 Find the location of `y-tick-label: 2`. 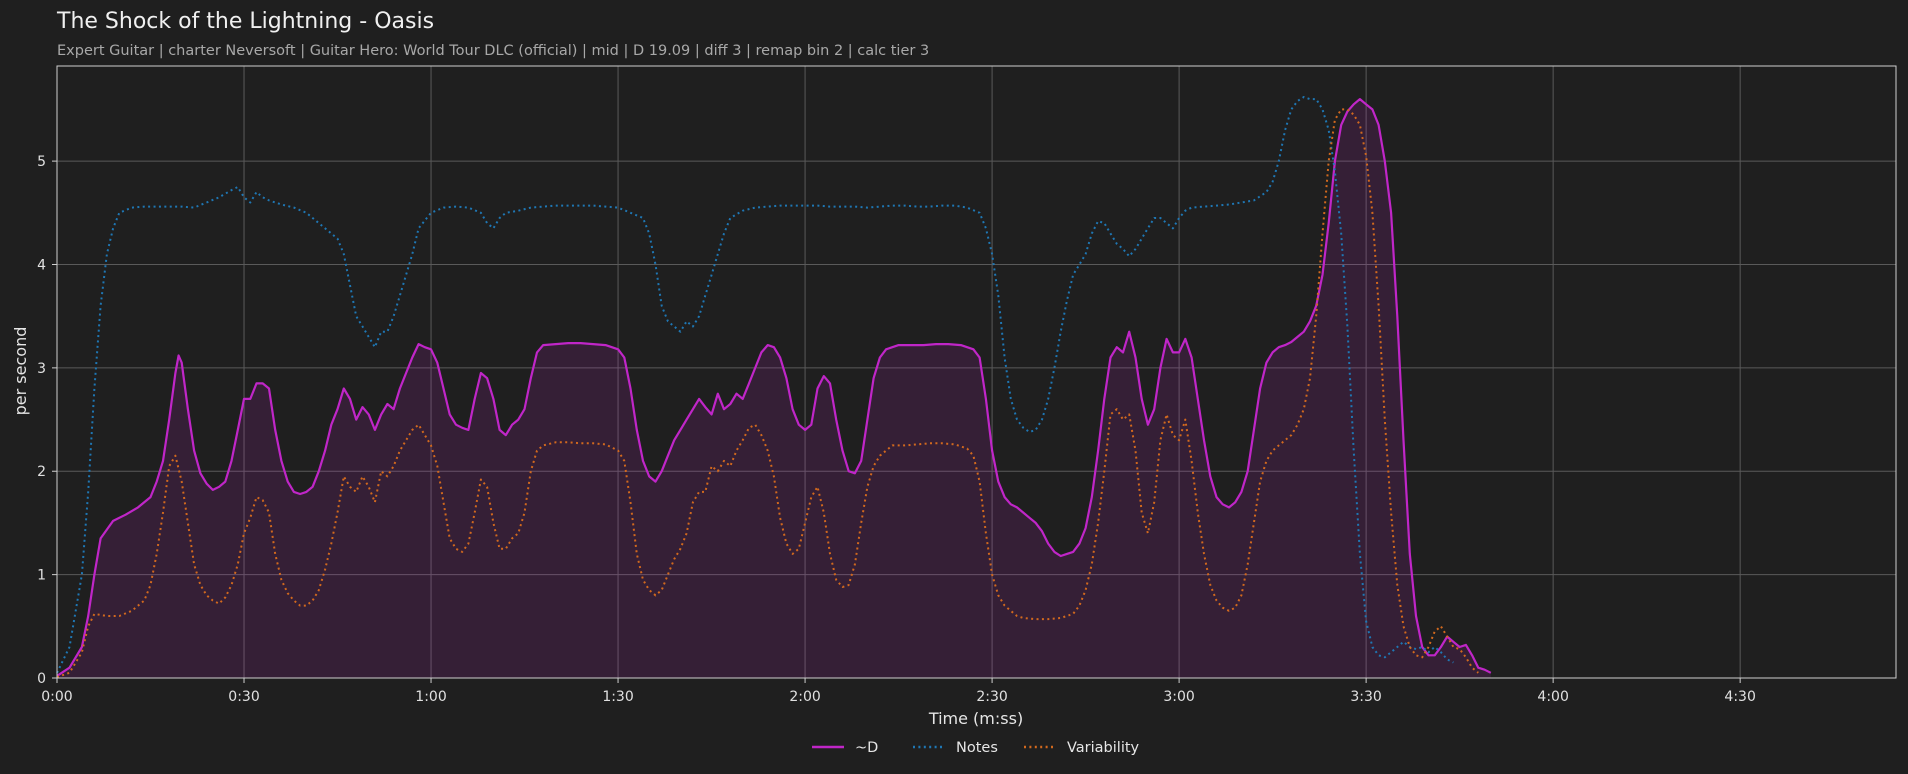

y-tick-label: 2 is located at coordinates (41, 472).